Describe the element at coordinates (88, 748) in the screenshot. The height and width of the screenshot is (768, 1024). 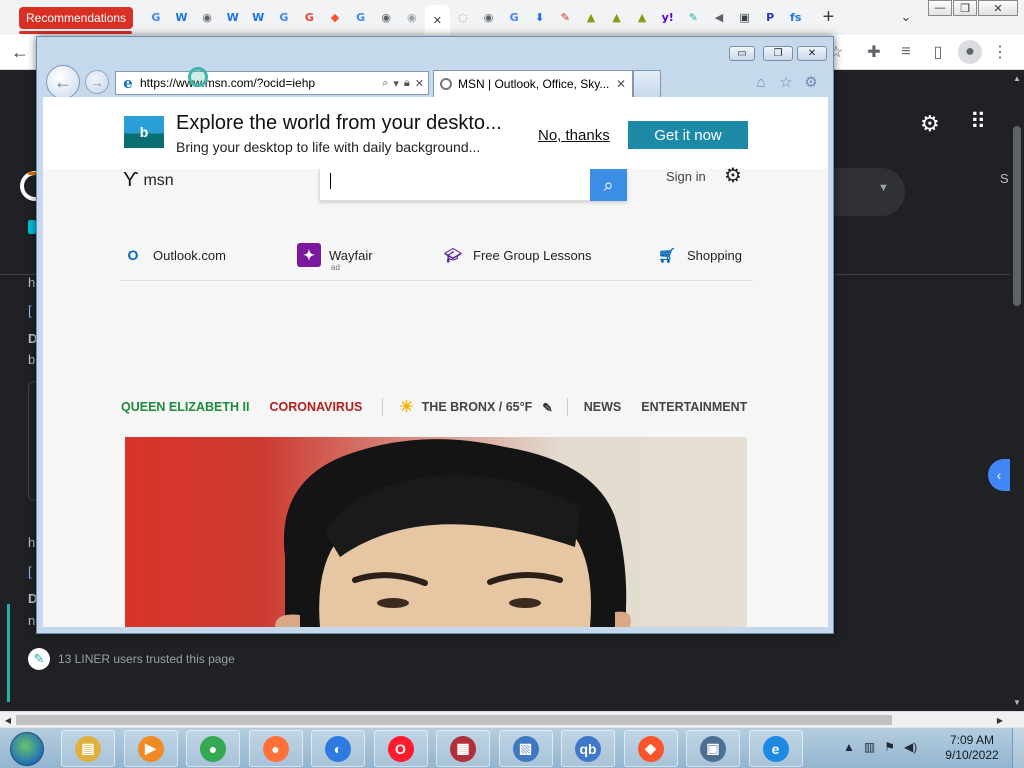
I see `taskbar-app-file-explorer: ▤` at that location.